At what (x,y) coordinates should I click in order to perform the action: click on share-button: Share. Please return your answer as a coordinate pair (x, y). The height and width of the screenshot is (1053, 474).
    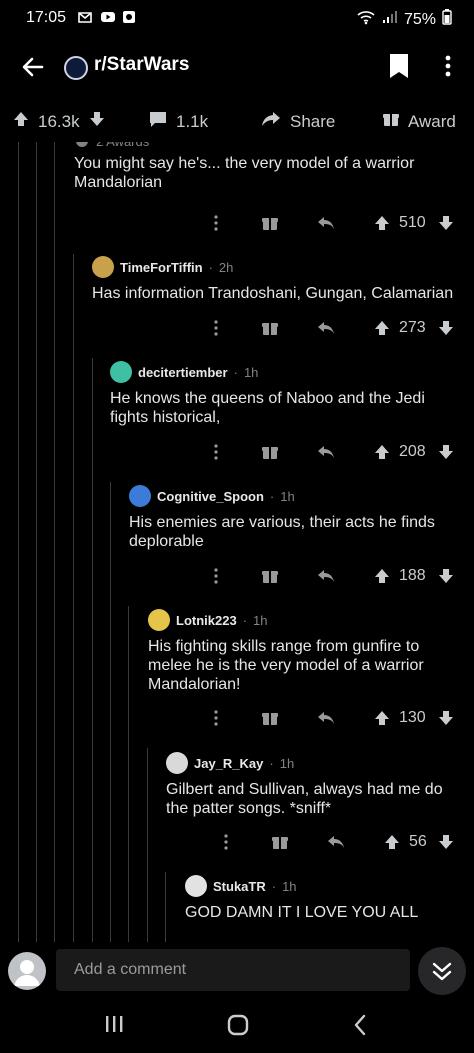
    Looking at the image, I should click on (297, 121).